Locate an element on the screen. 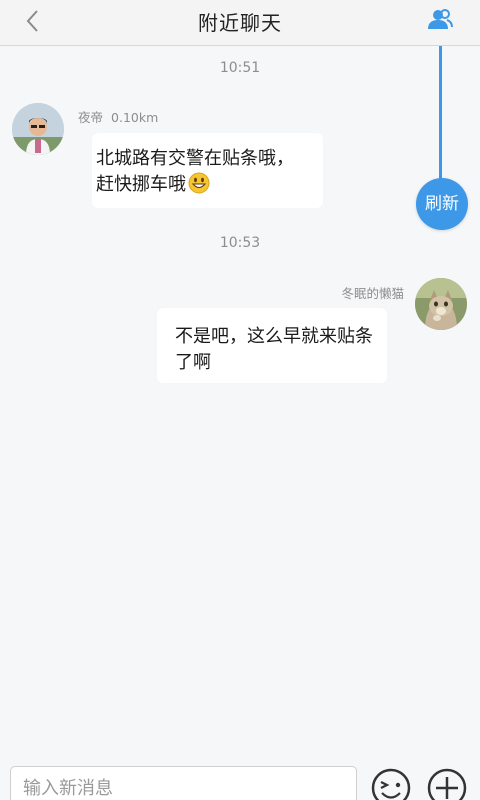  user-group-icon is located at coordinates (440, 19).